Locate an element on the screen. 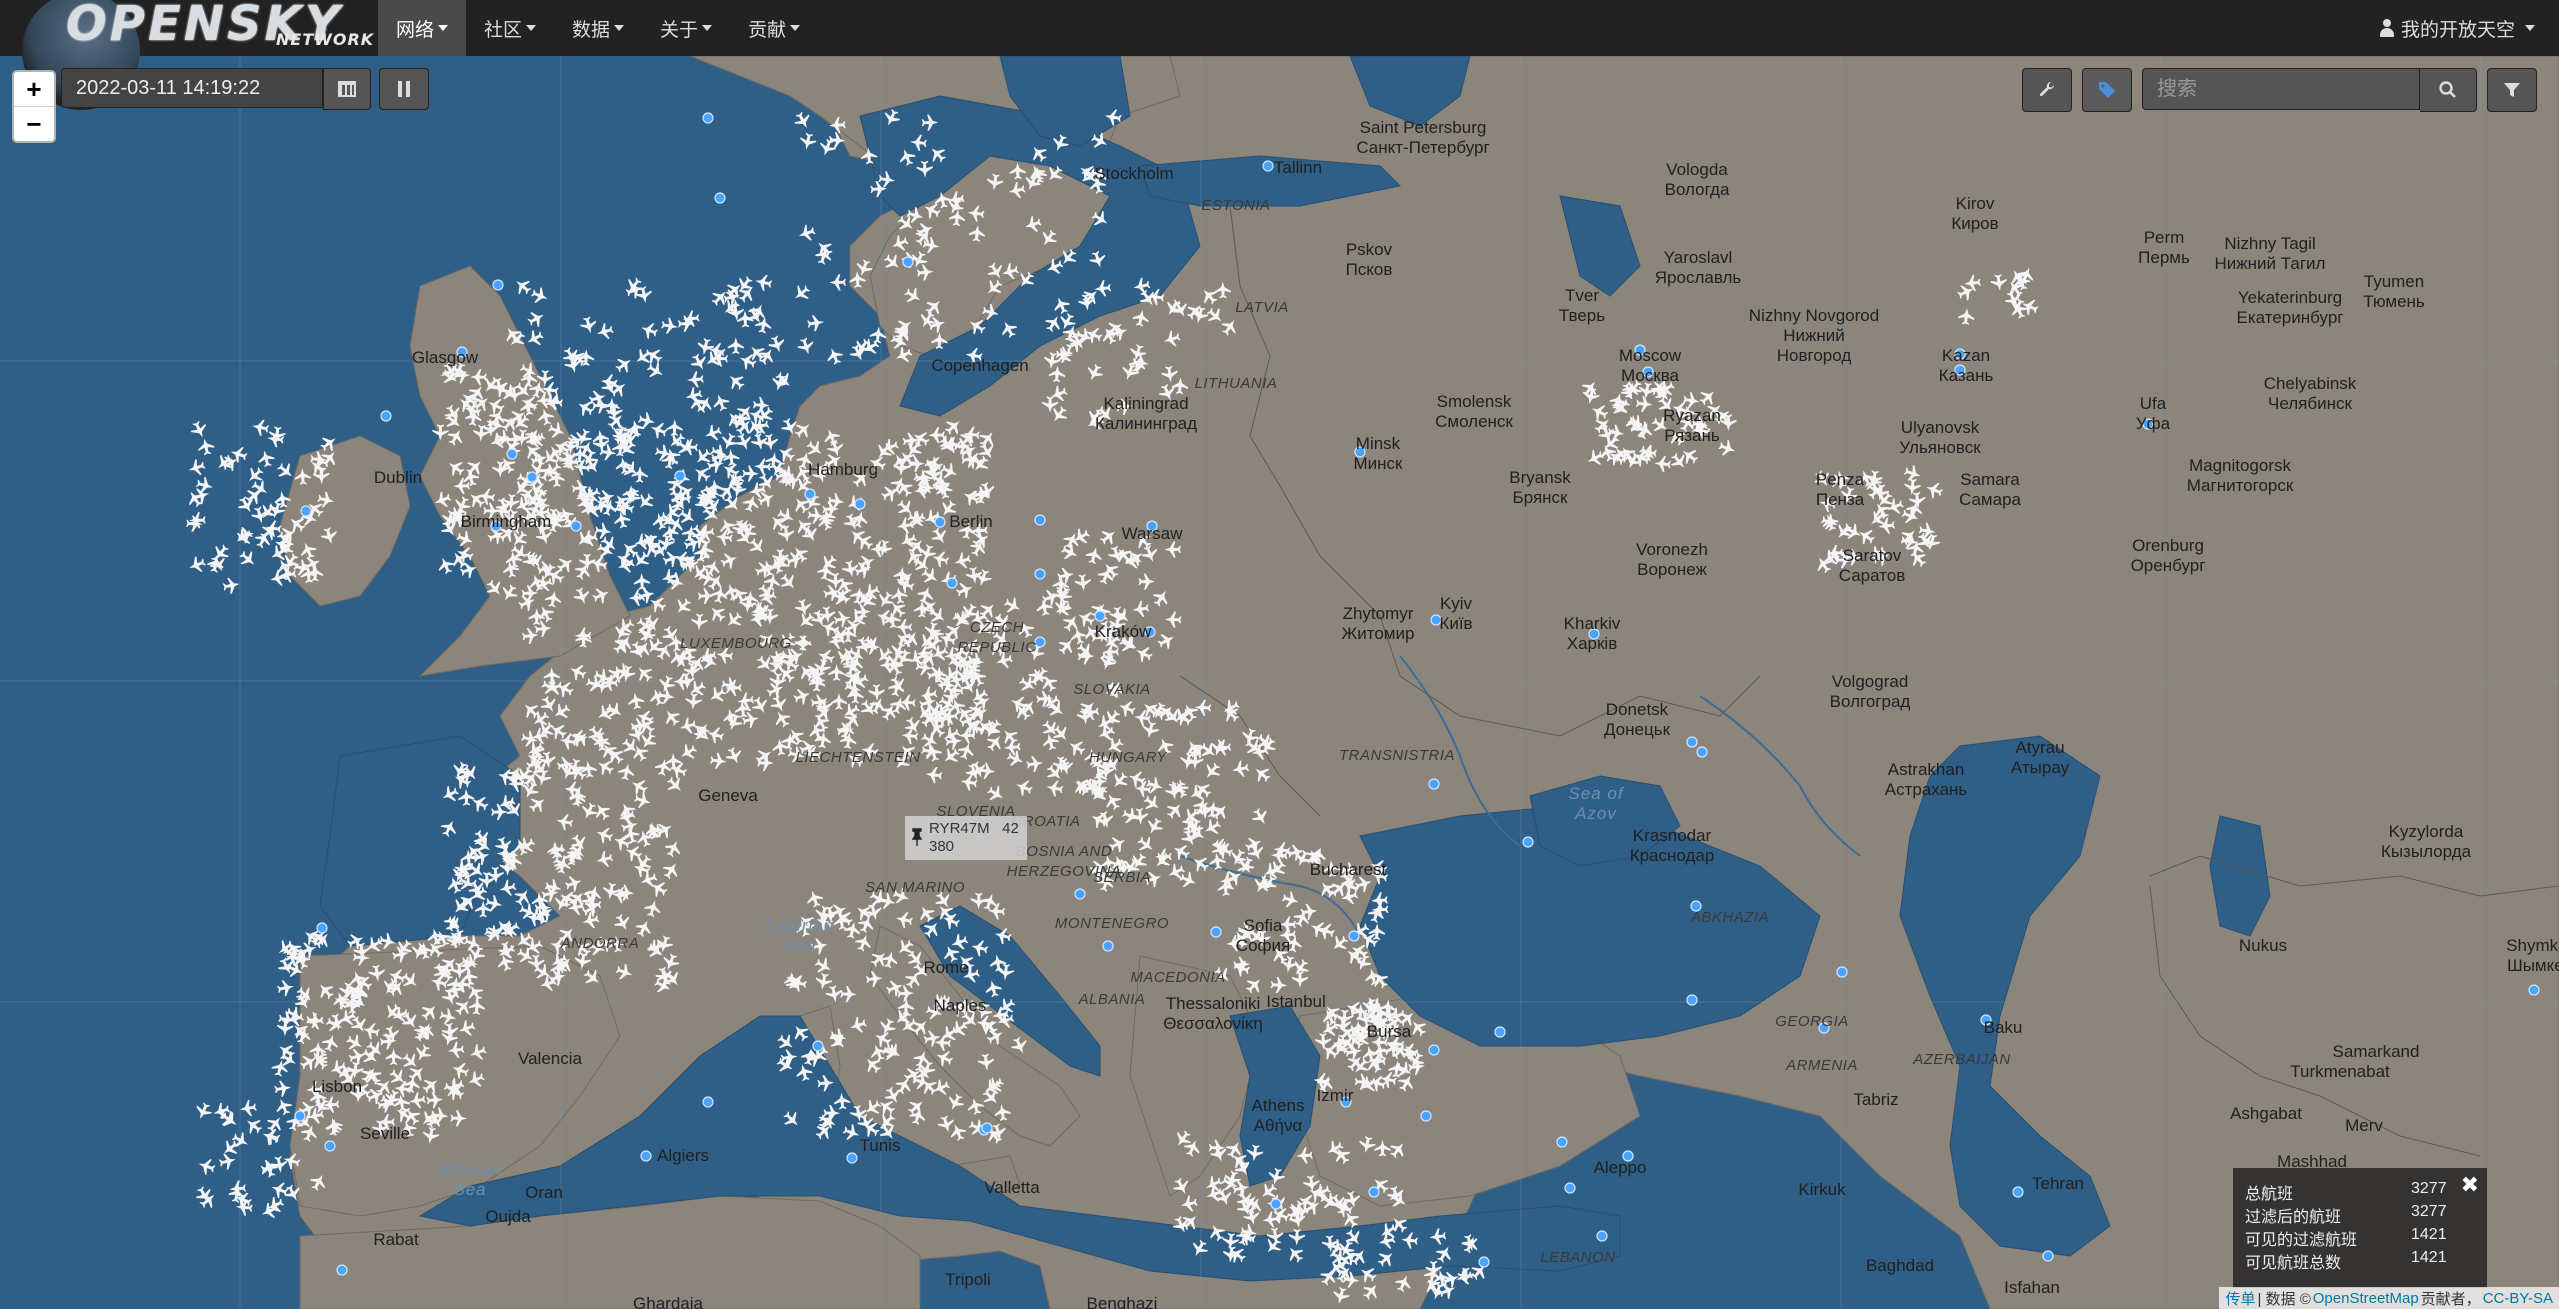 This screenshot has height=1309, width=2559. stats-row-visible-total: 可见航班总数 1421 is located at coordinates (2355, 1260).